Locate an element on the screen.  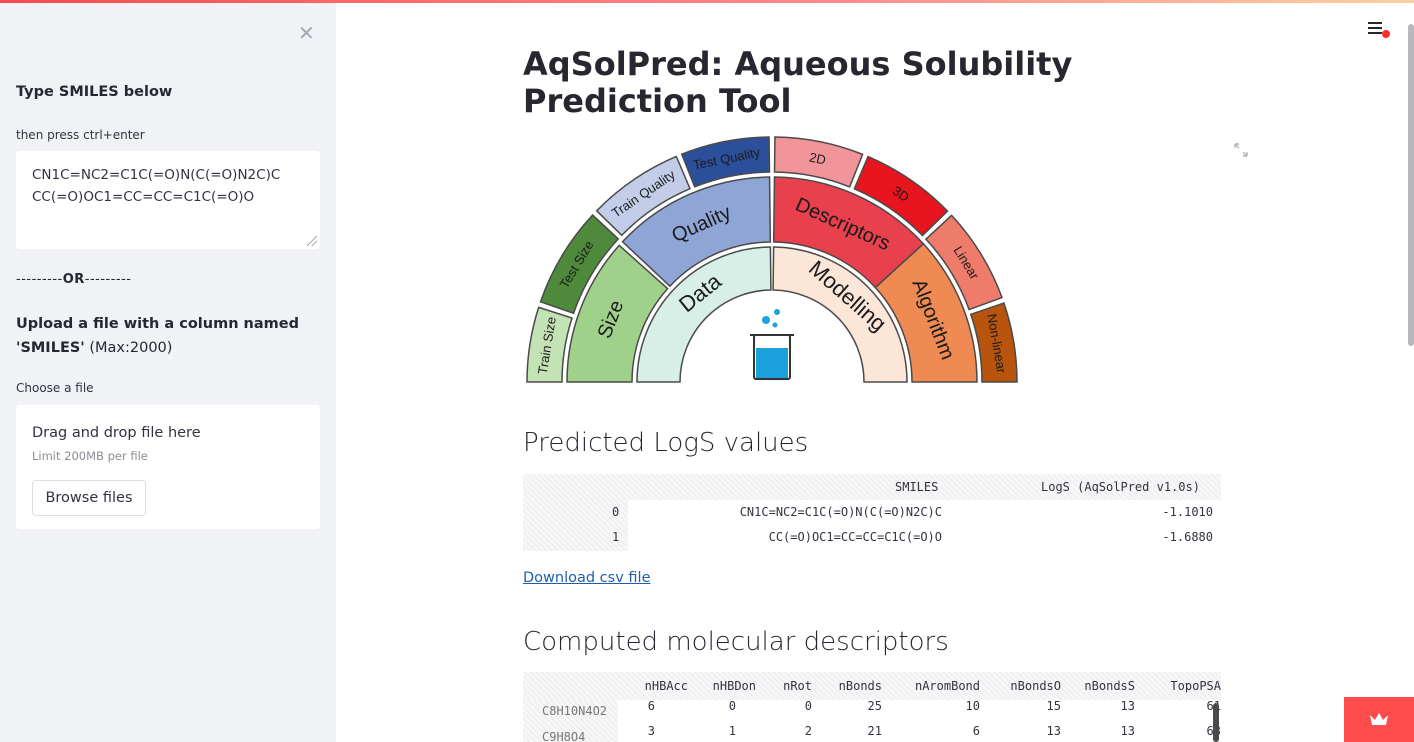
close-icon: ✕ is located at coordinates (306, 33).